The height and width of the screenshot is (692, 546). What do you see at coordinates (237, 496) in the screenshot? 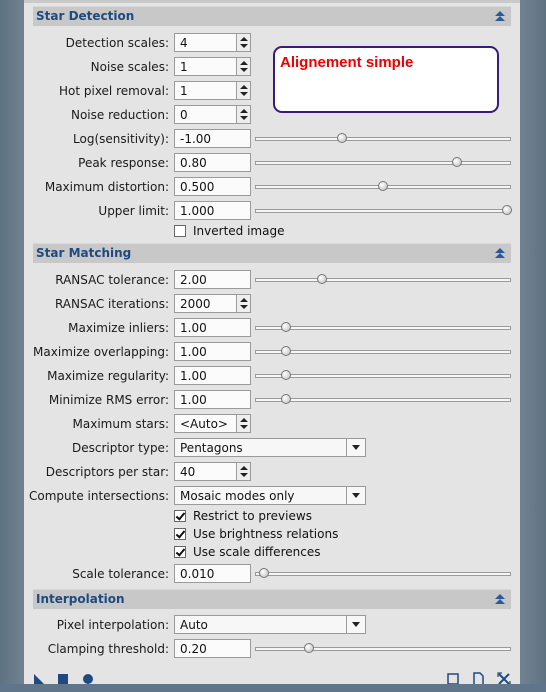
I see `select-value: Mosaic modes only` at bounding box center [237, 496].